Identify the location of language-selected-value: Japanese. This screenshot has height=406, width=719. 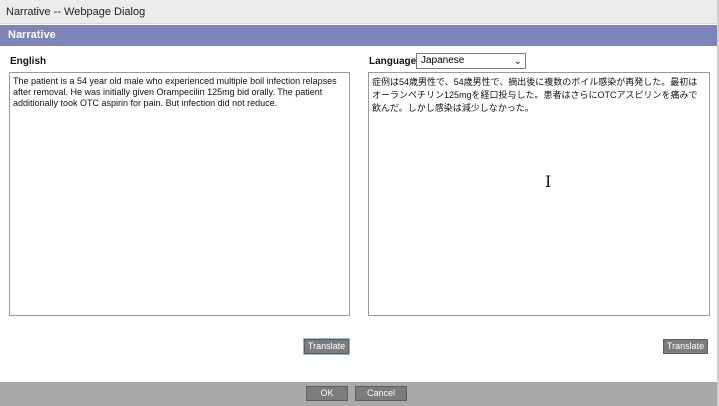
(443, 60).